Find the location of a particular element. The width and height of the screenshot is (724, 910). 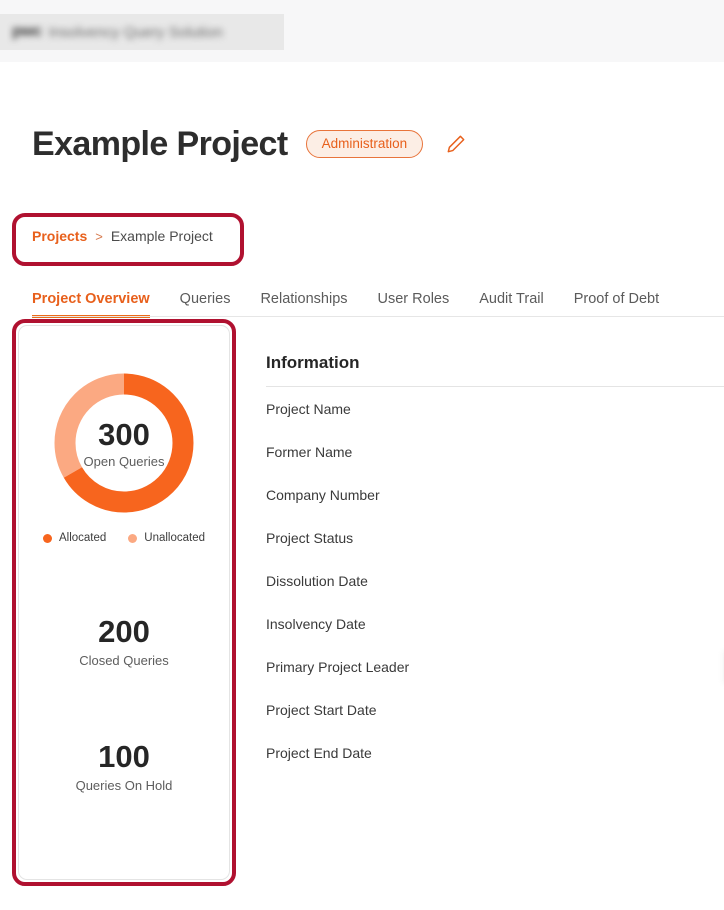

open-queries-label: Open Queries is located at coordinates (124, 461).